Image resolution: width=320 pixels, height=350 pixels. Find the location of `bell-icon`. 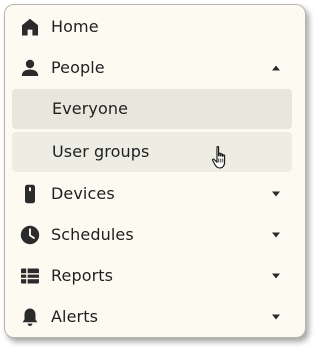

bell-icon is located at coordinates (30, 317).